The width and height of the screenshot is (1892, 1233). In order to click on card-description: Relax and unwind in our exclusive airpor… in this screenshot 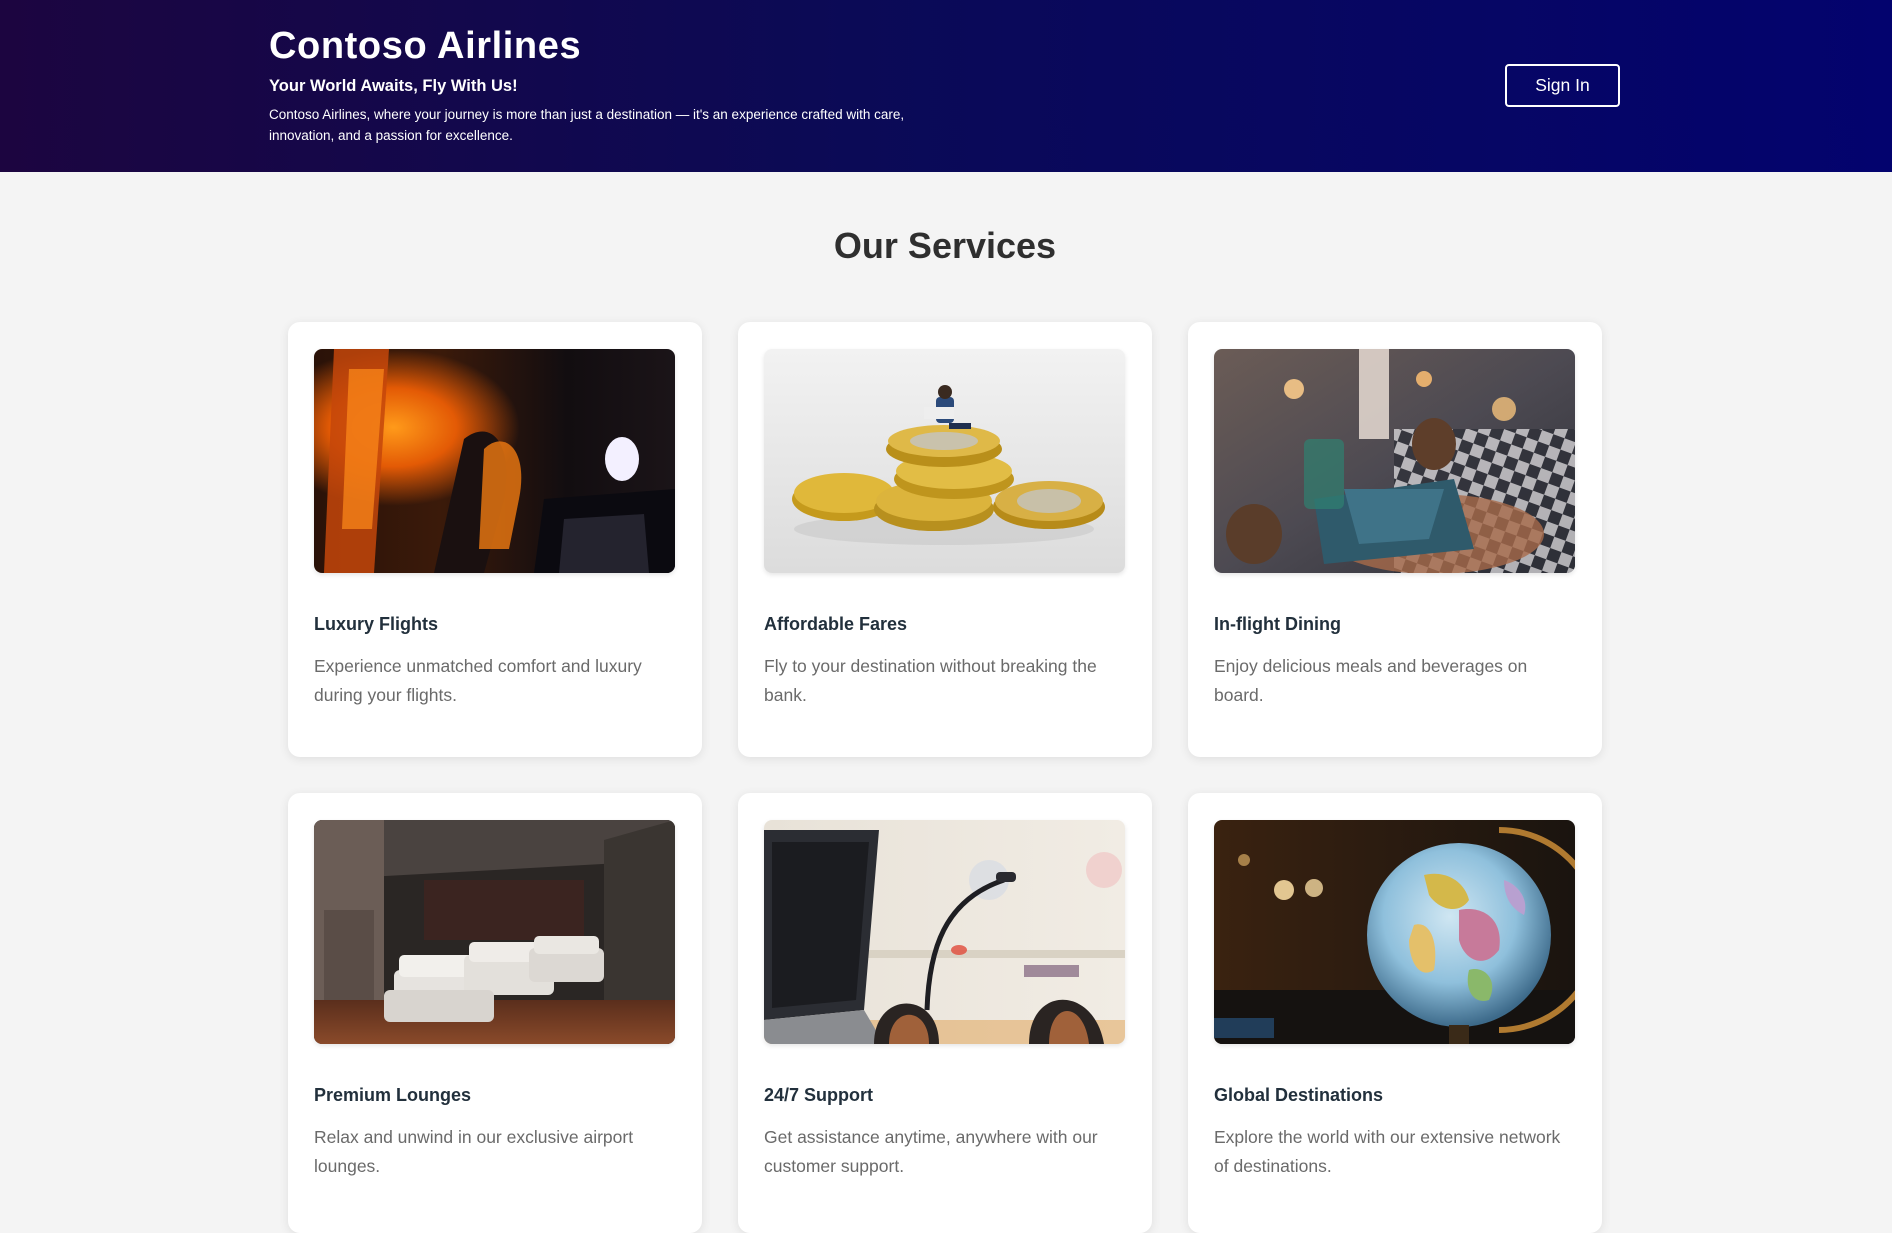, I will do `click(474, 1151)`.